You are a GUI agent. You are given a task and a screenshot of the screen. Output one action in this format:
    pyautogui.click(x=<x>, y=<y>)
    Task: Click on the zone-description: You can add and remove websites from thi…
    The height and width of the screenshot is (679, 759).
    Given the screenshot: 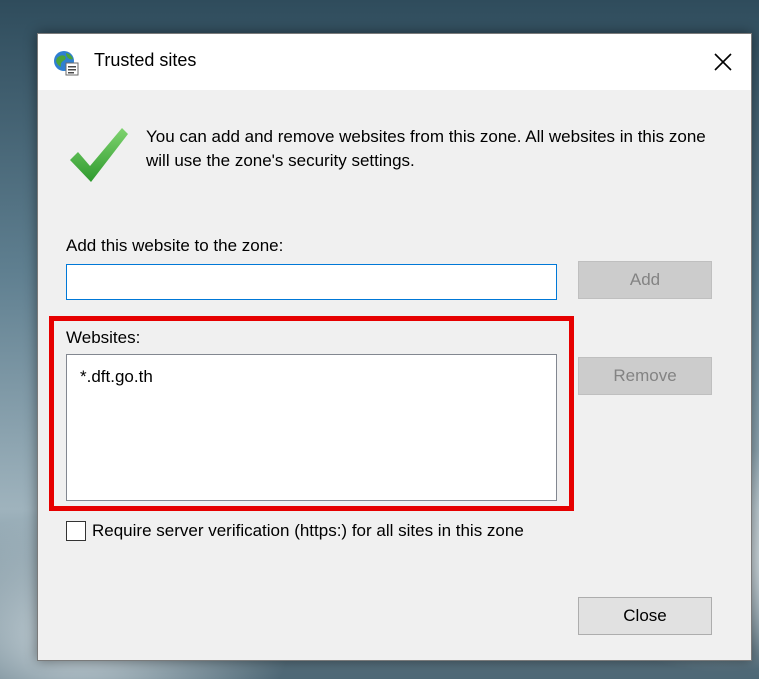 What is the action you would take?
    pyautogui.click(x=426, y=148)
    